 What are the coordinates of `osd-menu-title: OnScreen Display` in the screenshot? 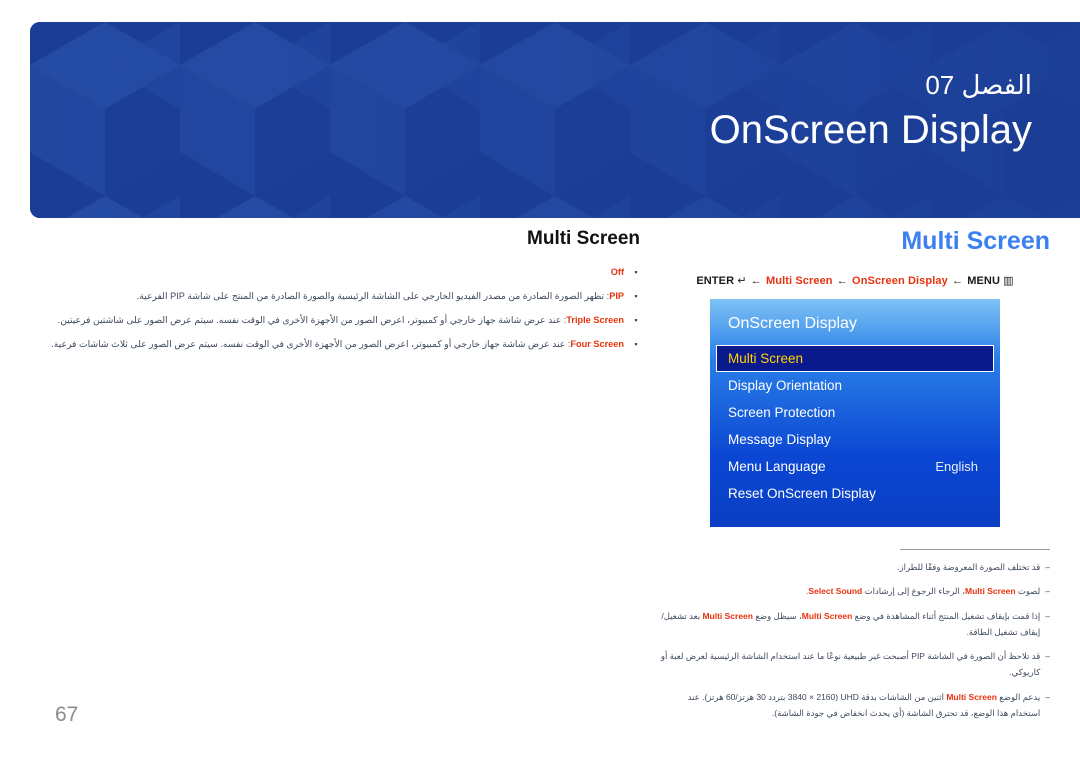 It's located at (792, 323).